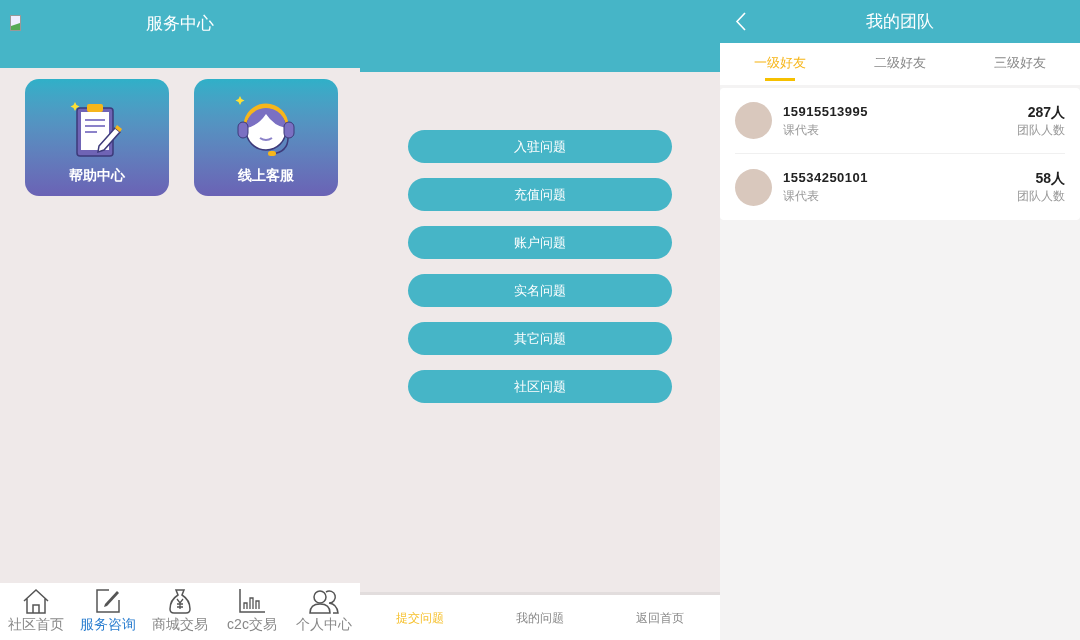  I want to click on question-button: 实名问题, so click(540, 290).